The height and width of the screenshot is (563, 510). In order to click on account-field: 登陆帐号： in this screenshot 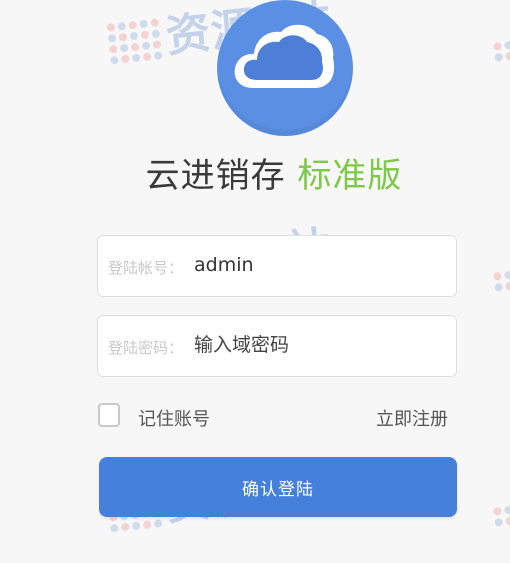, I will do `click(277, 266)`.